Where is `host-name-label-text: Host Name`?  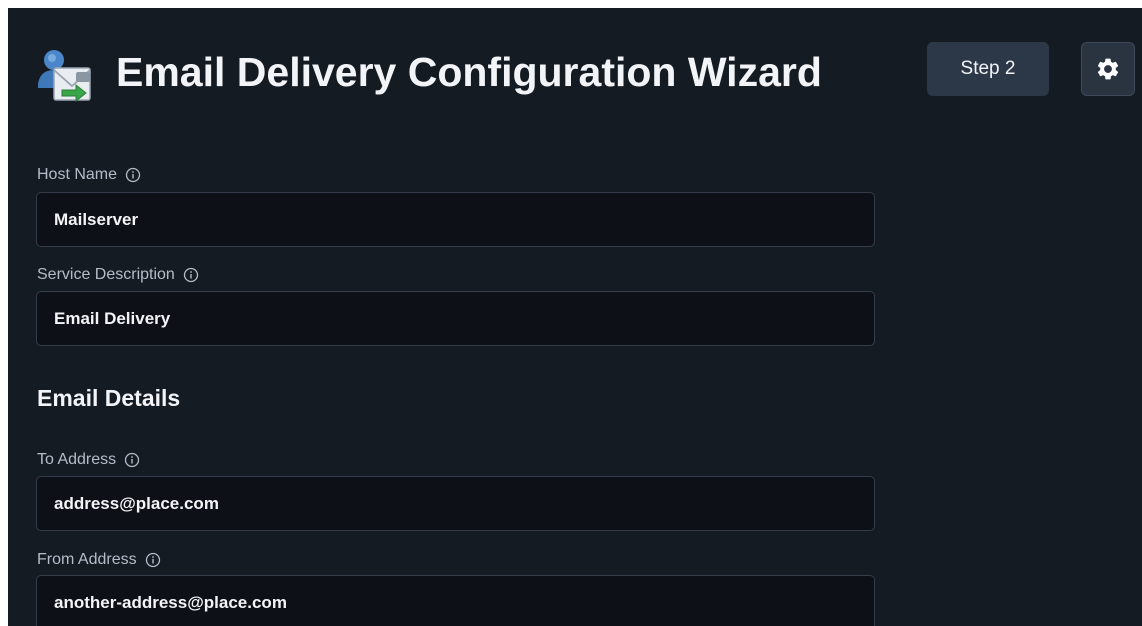
host-name-label-text: Host Name is located at coordinates (77, 174).